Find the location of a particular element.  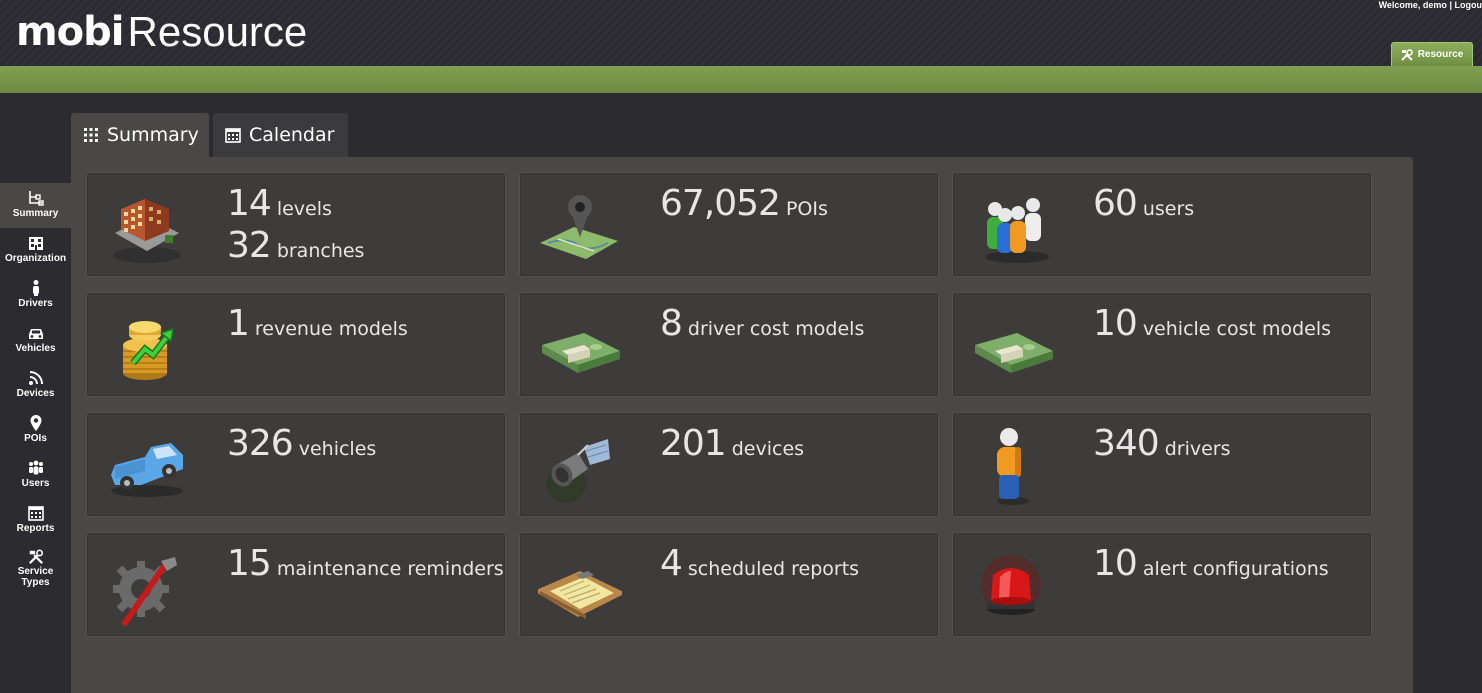

card-number: 201 is located at coordinates (693, 443).